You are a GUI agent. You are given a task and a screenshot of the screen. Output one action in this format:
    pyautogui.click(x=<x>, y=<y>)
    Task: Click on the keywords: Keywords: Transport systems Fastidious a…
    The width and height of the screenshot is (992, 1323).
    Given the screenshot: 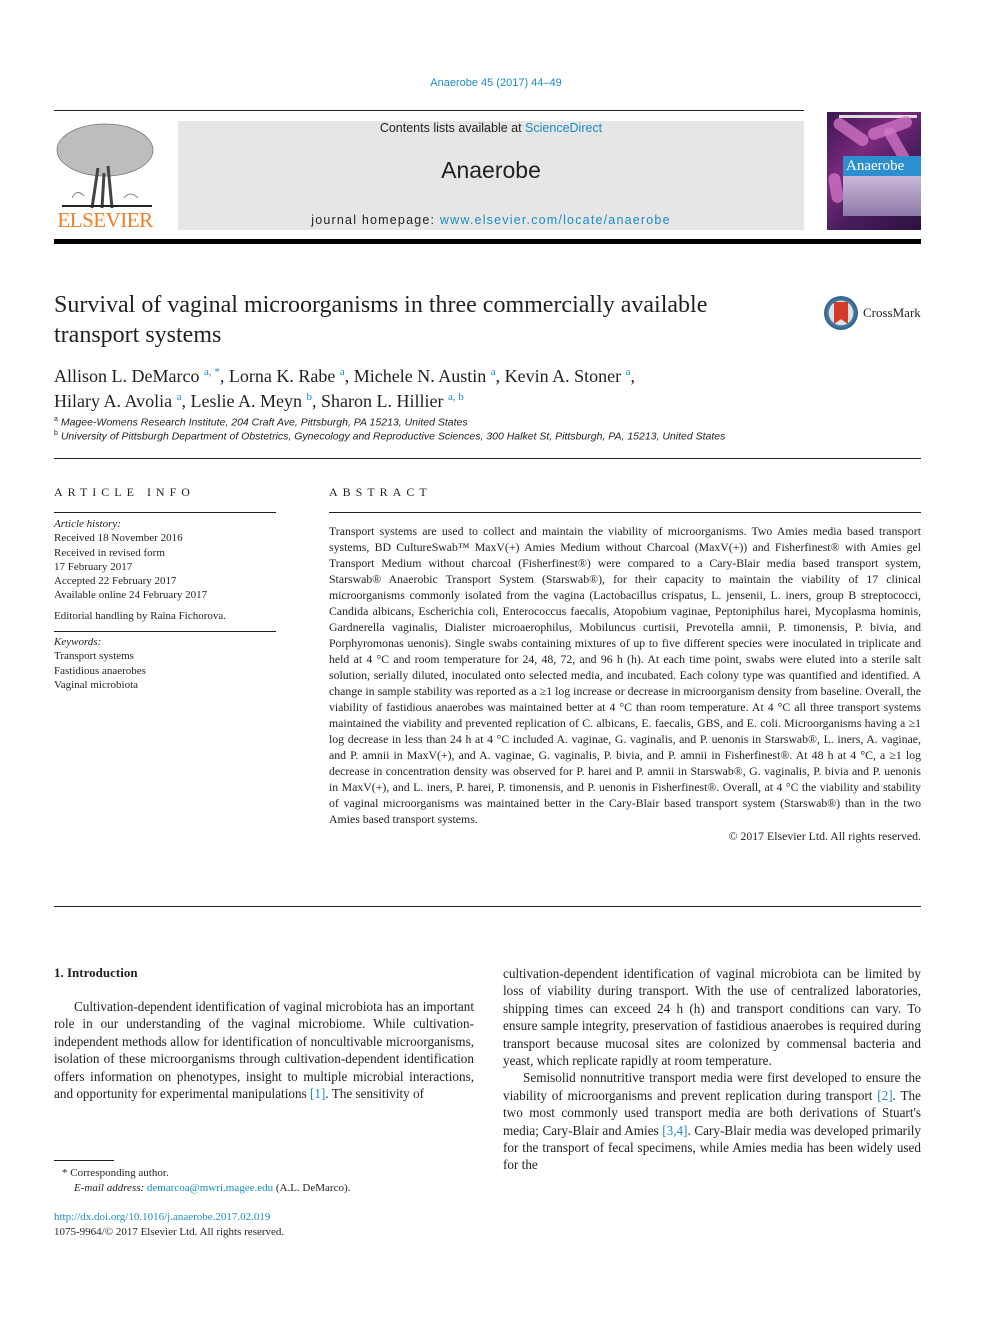 What is the action you would take?
    pyautogui.click(x=165, y=663)
    